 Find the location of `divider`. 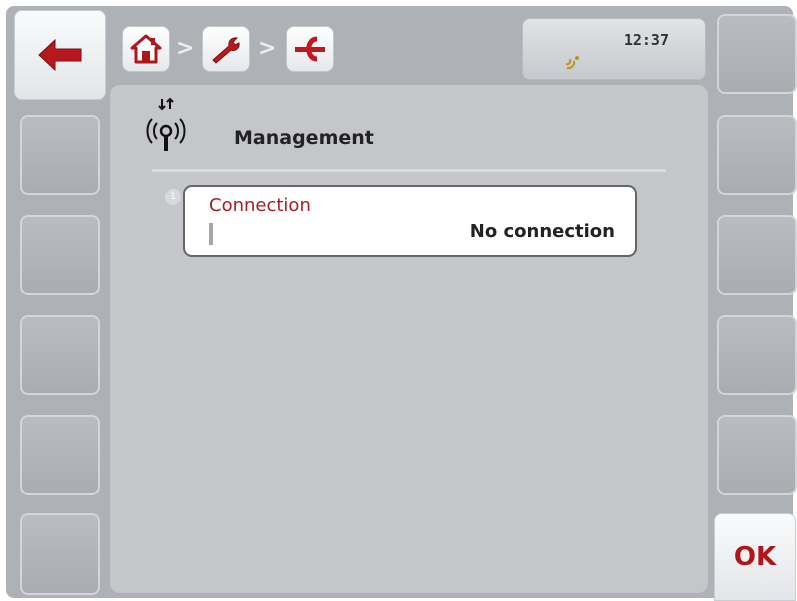

divider is located at coordinates (409, 170).